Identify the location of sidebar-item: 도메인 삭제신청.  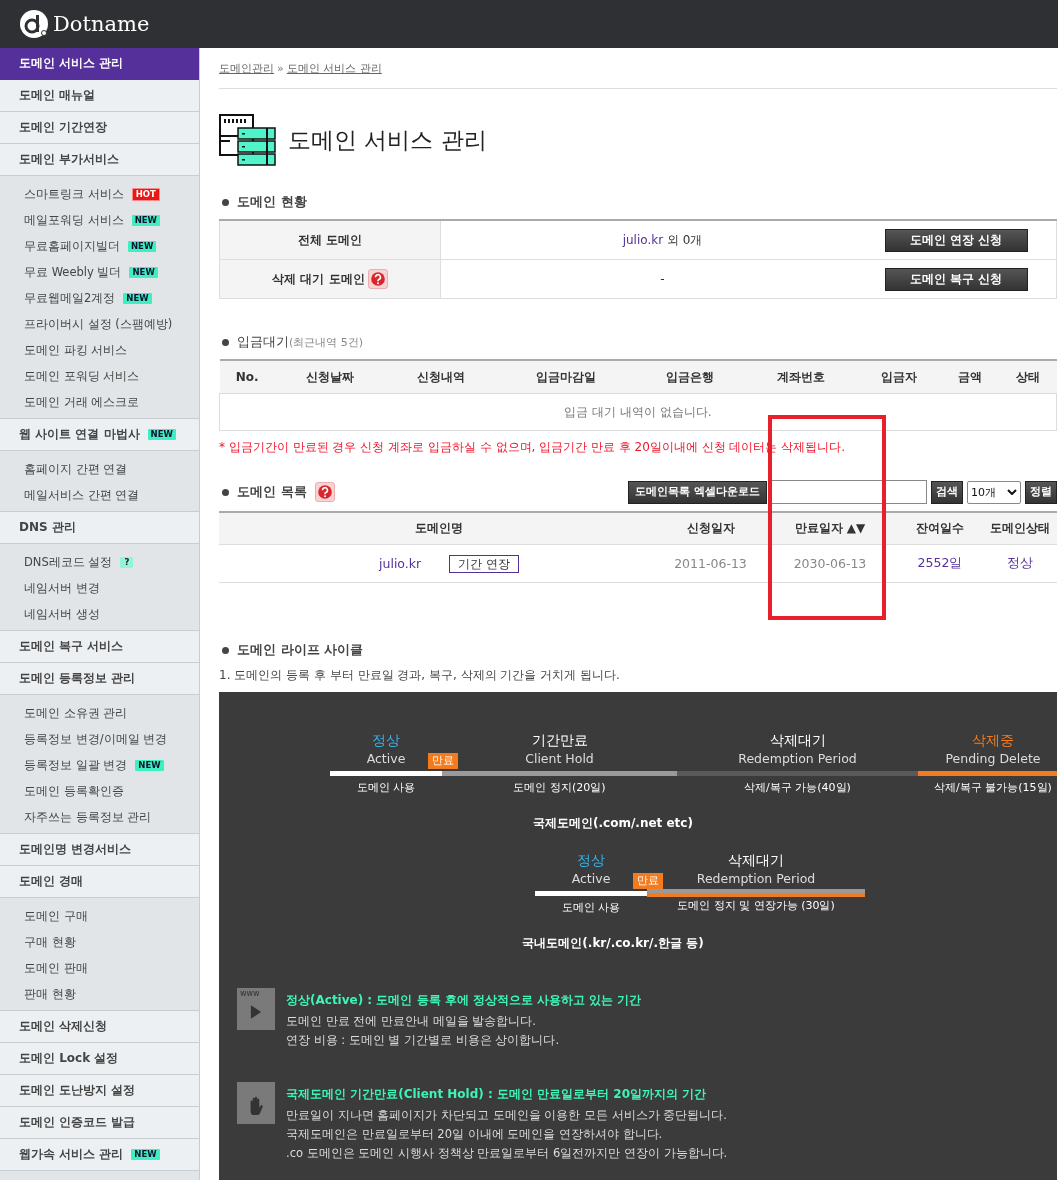
(99, 1027).